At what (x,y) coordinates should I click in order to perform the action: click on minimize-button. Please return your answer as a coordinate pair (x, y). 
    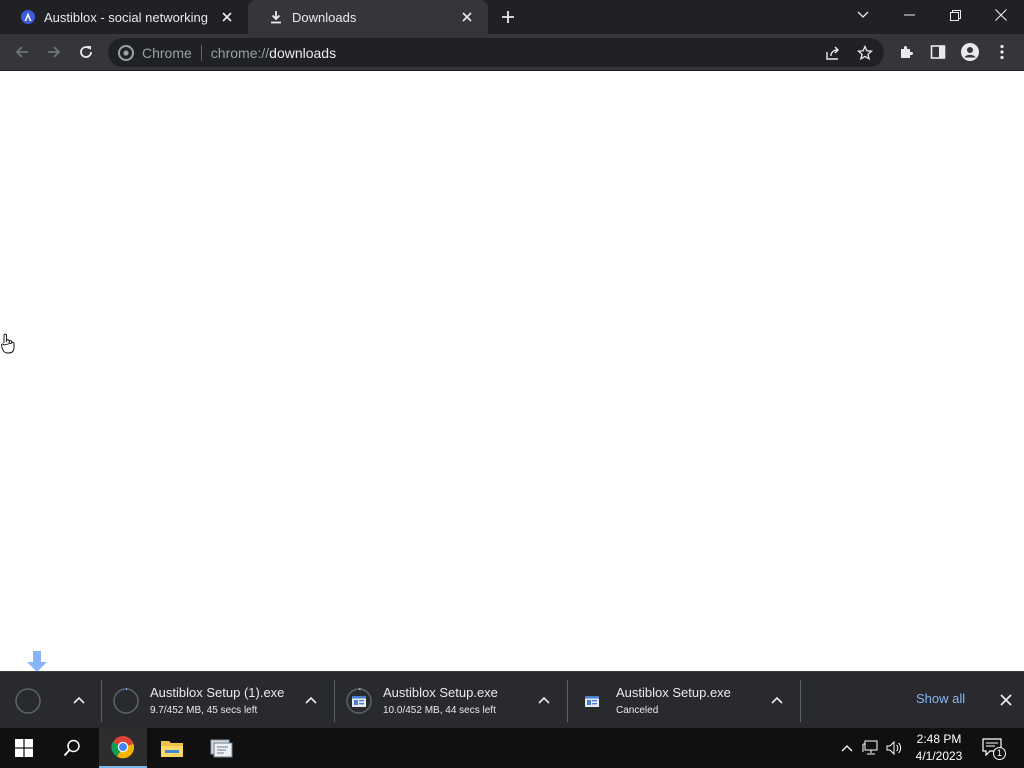
    Looking at the image, I should click on (909, 15).